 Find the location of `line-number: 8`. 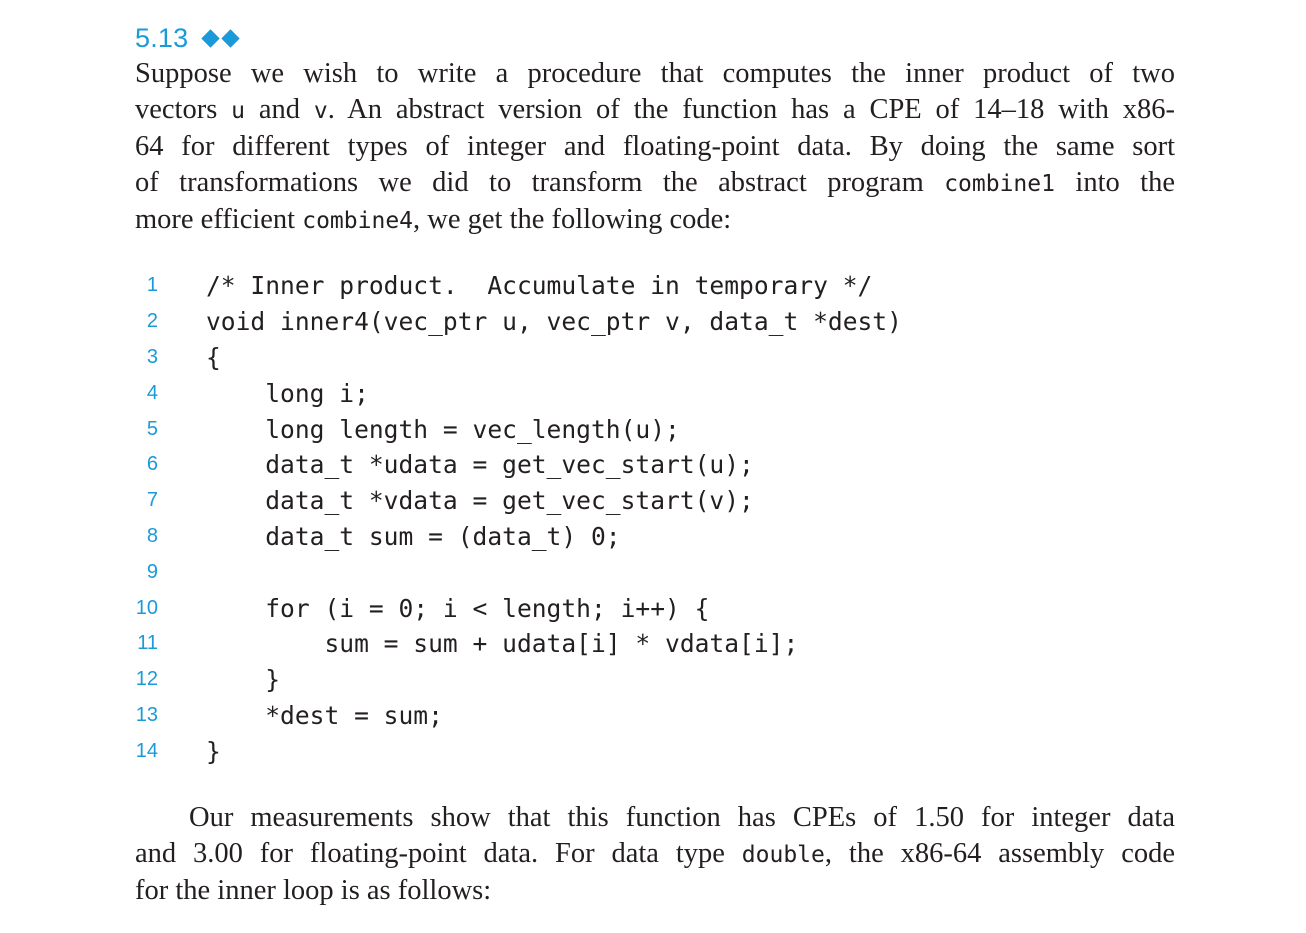

line-number: 8 is located at coordinates (152, 535).